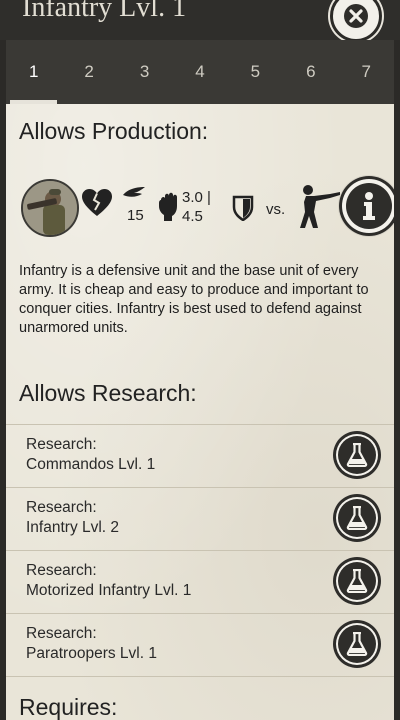 The image size is (400, 720). I want to click on close-button, so click(356, 21).